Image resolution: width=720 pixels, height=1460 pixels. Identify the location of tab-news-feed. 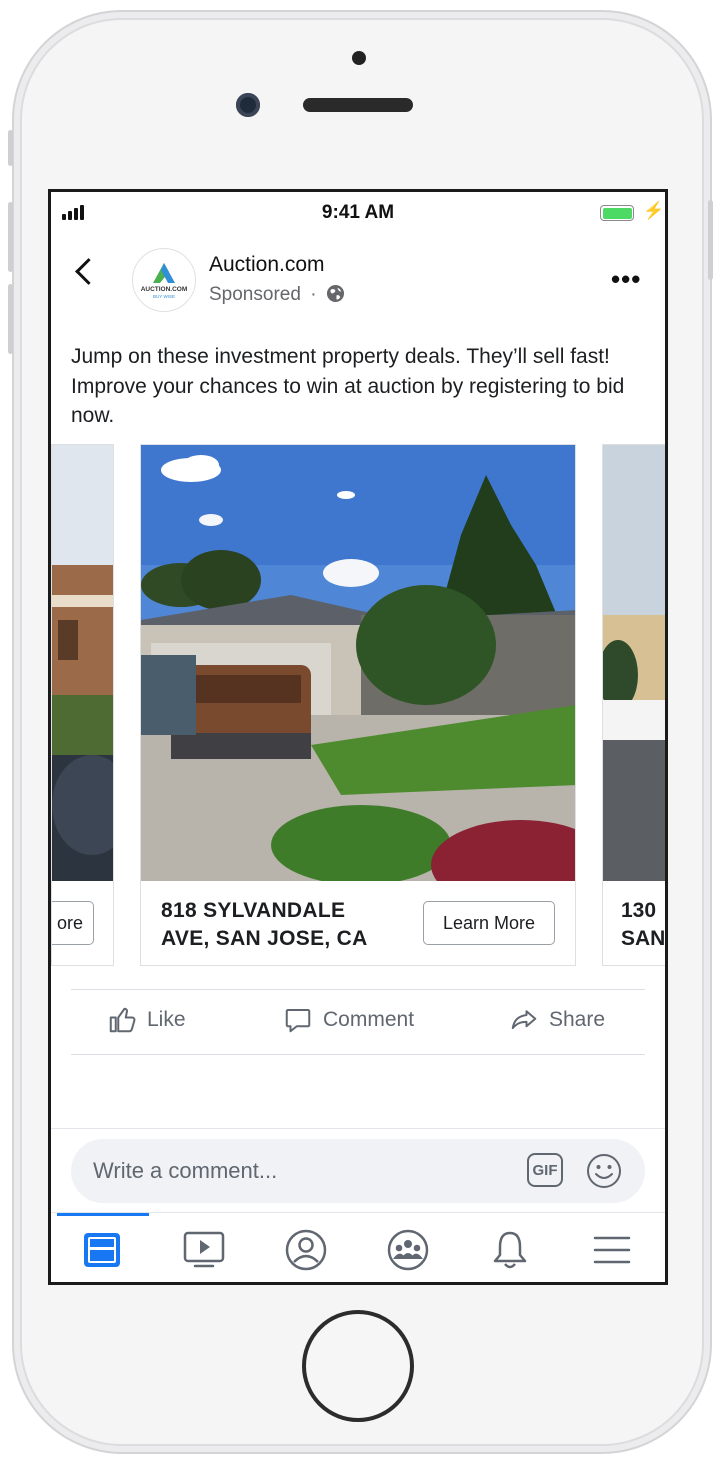
(102, 1247).